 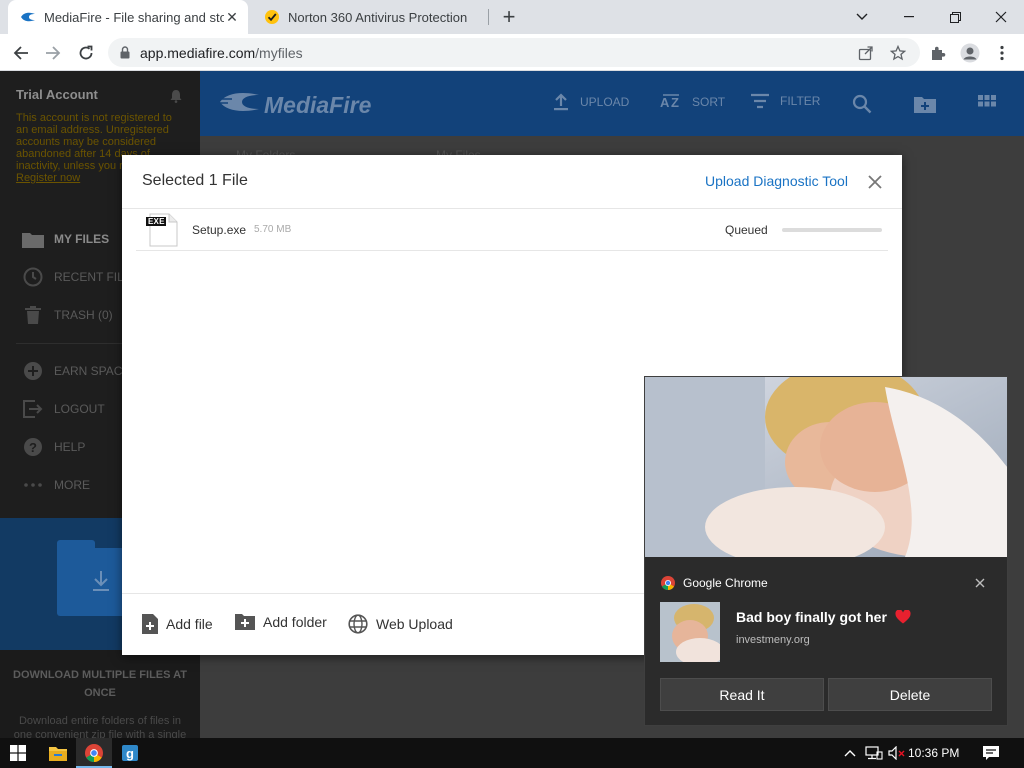 I want to click on mediafire-logo-text: MediaFire, so click(x=318, y=104).